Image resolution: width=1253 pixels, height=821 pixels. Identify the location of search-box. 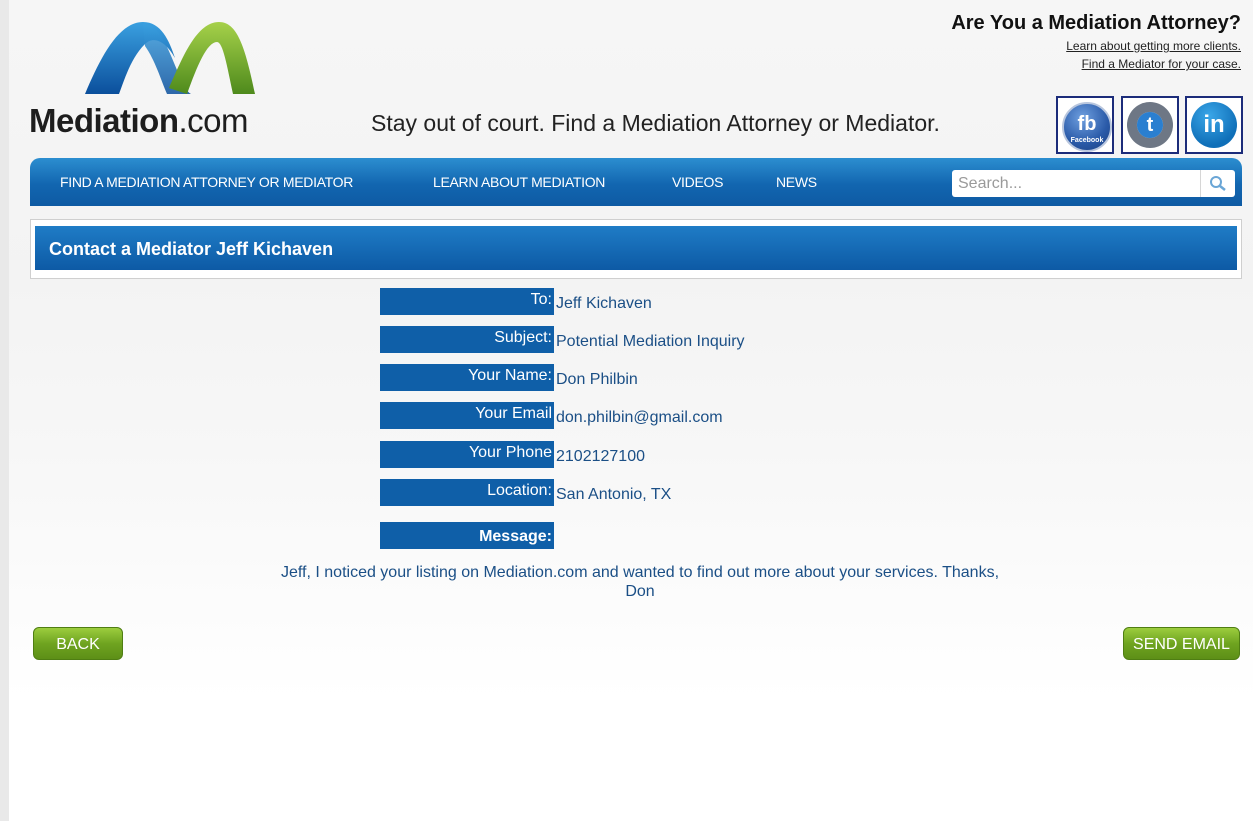
(1093, 183).